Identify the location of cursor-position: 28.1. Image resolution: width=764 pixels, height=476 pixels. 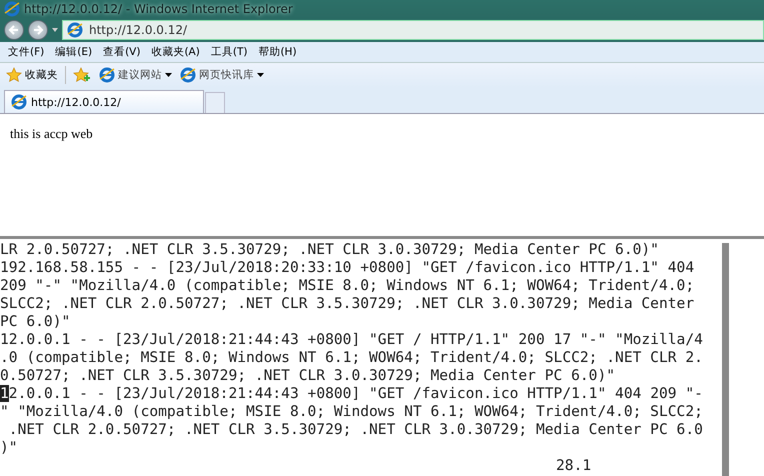
(574, 465).